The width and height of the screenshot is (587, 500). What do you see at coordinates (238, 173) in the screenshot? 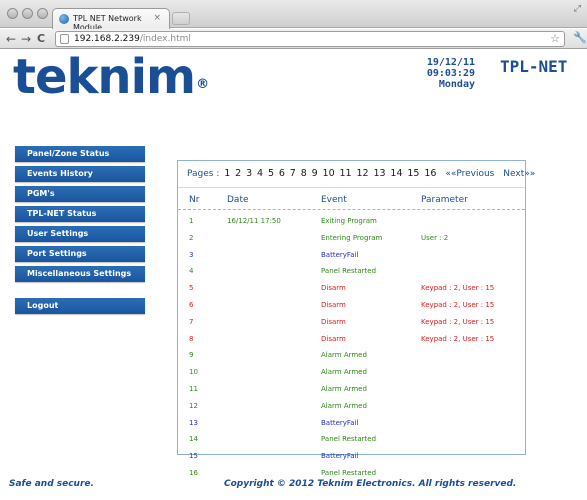
I see `page-link: 2` at bounding box center [238, 173].